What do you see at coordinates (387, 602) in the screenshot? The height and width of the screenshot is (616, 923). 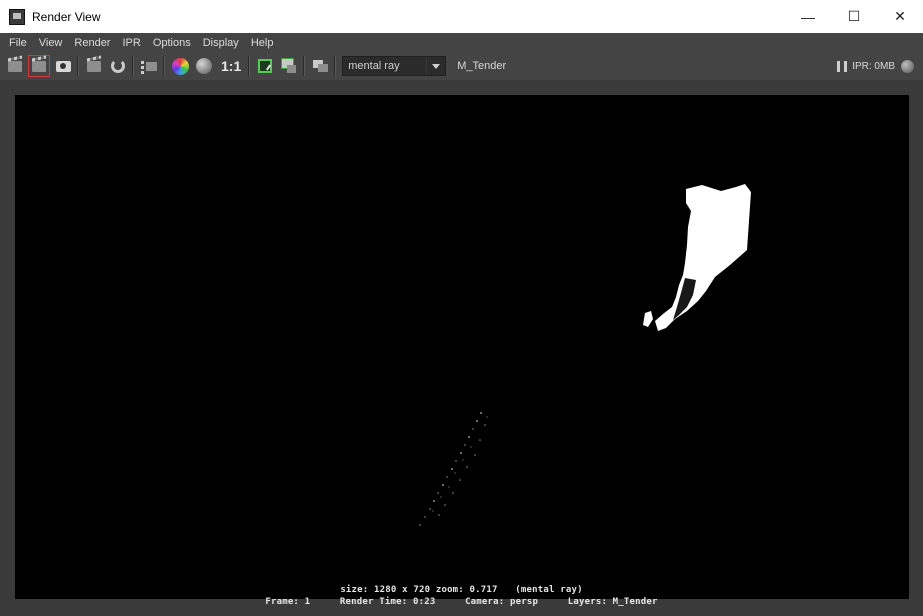 I see `render-time: Render Time: 0:23` at bounding box center [387, 602].